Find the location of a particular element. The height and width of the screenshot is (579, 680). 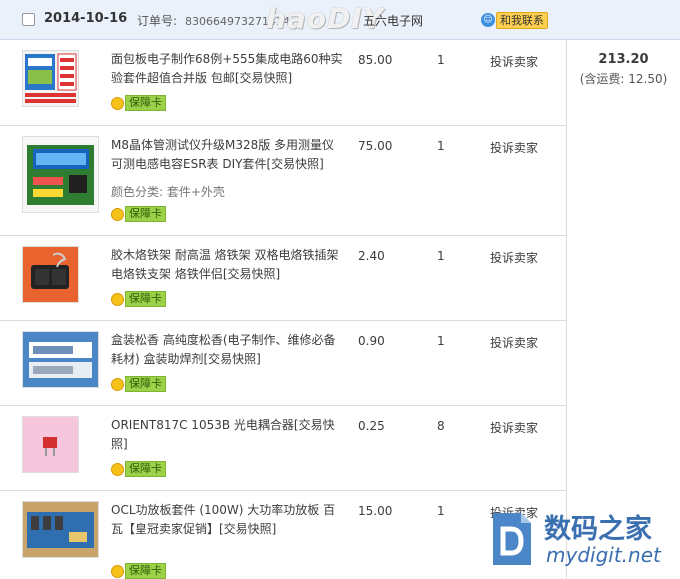

product-title-link: OCL功放板套件 (100W) 大功率功放板 百瓦【皇冠卖家促销】[交易快照] is located at coordinates (227, 520).